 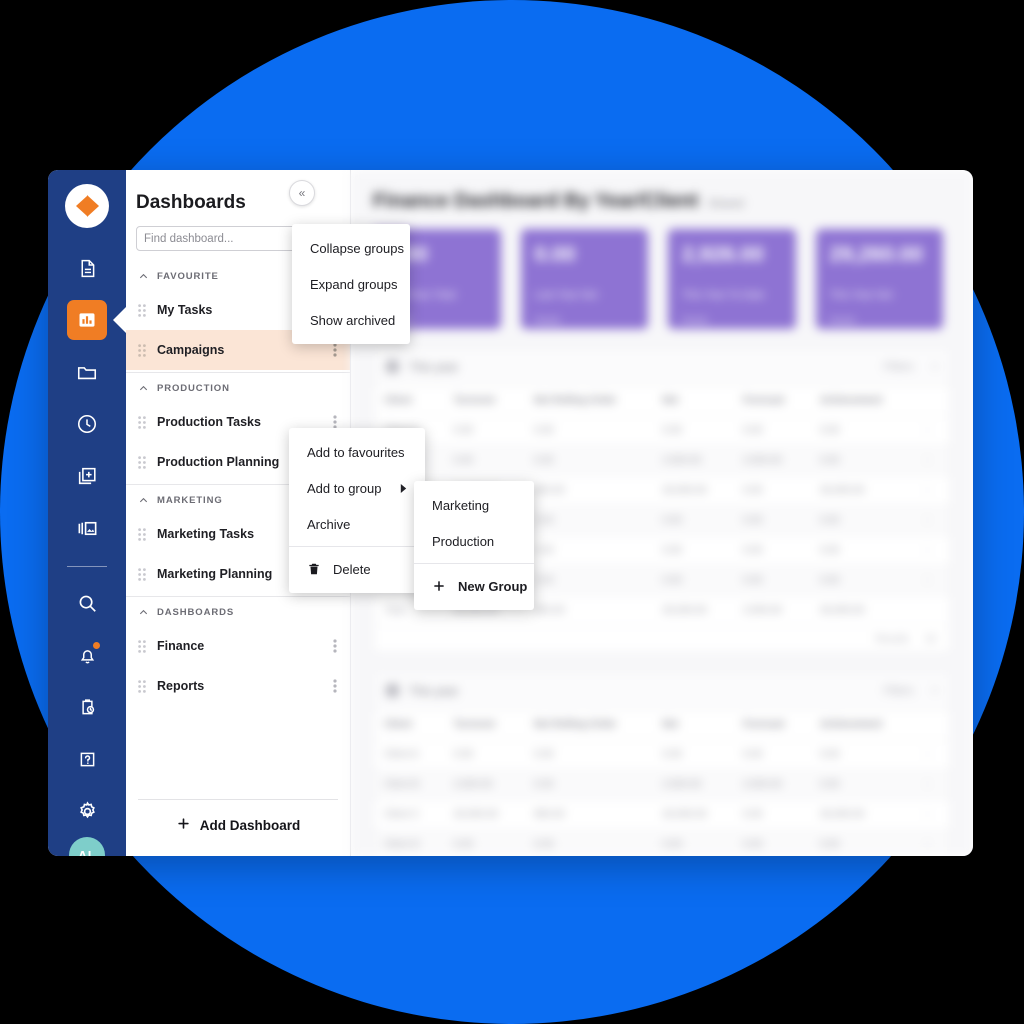 I want to click on rail-item-recent, so click(x=87, y=424).